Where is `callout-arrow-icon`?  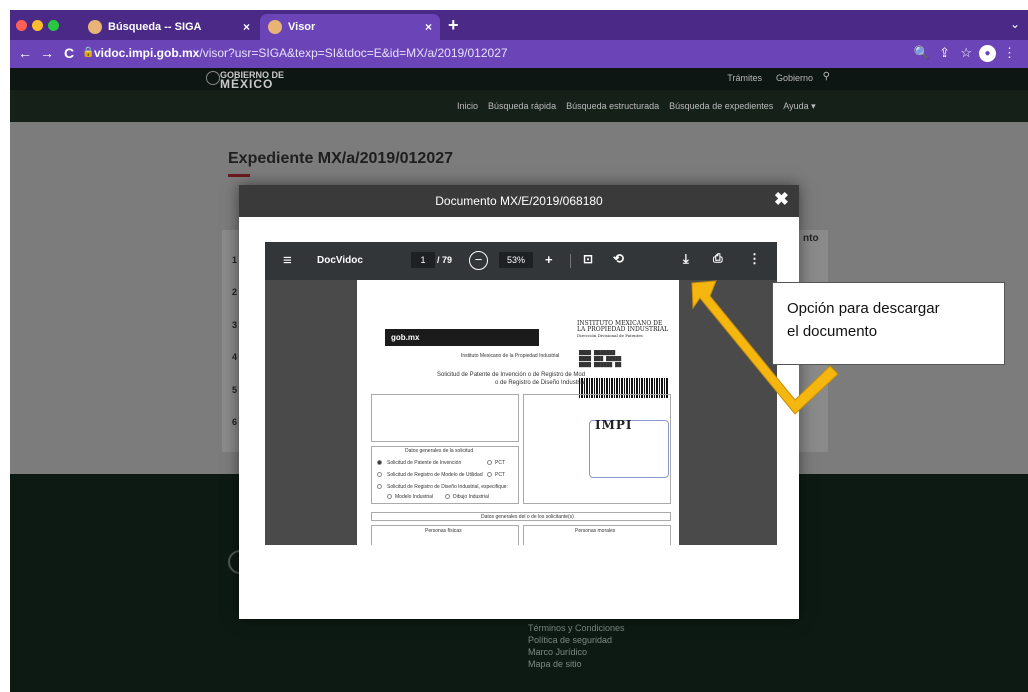
callout-arrow-icon is located at coordinates (765, 347).